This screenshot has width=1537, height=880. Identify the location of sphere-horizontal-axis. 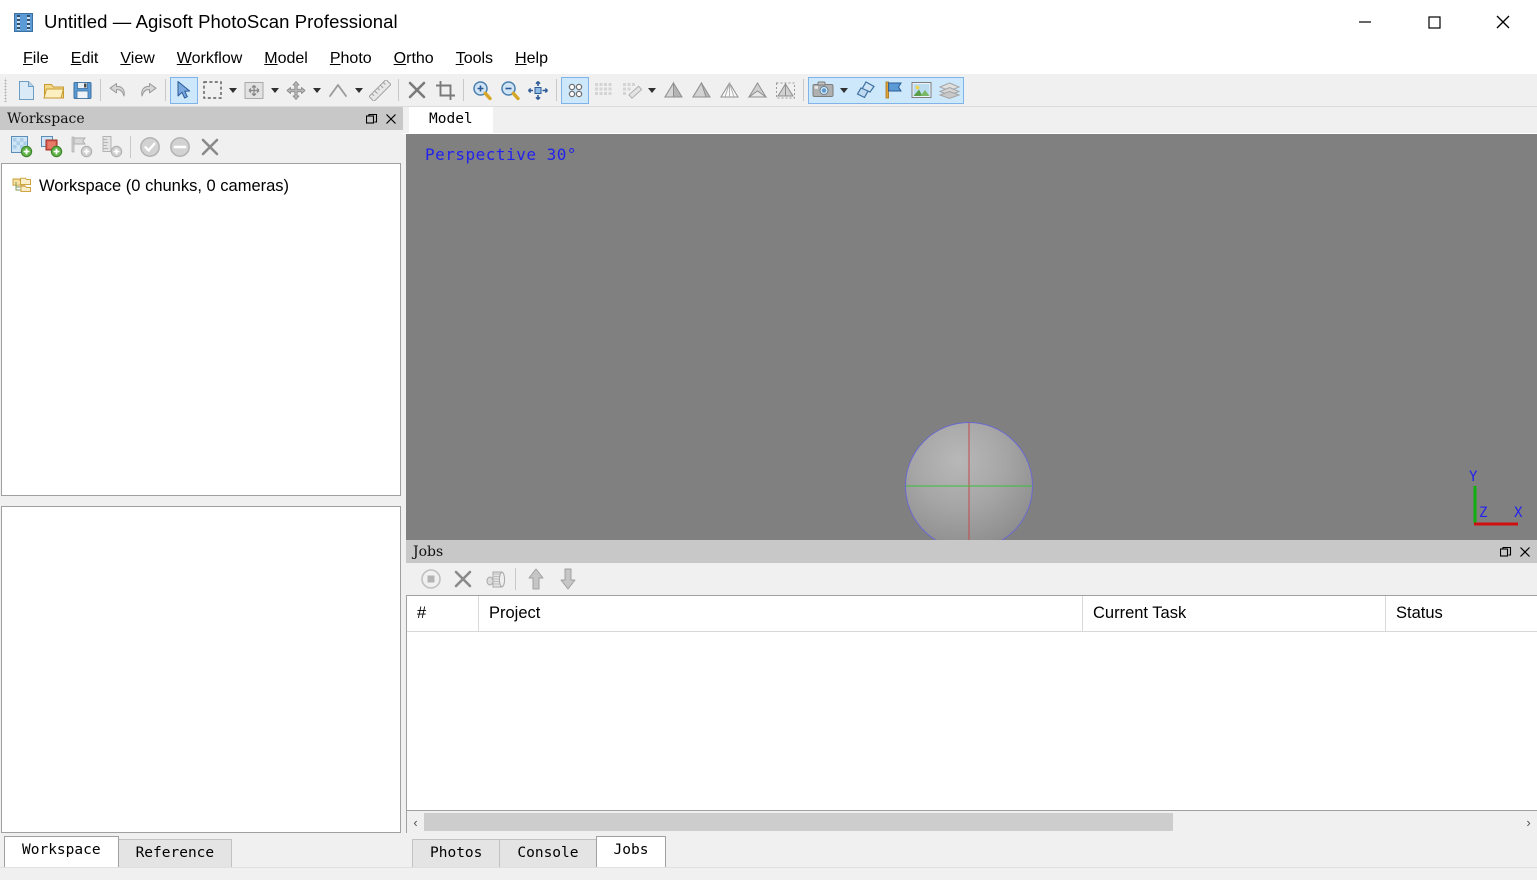
(969, 486).